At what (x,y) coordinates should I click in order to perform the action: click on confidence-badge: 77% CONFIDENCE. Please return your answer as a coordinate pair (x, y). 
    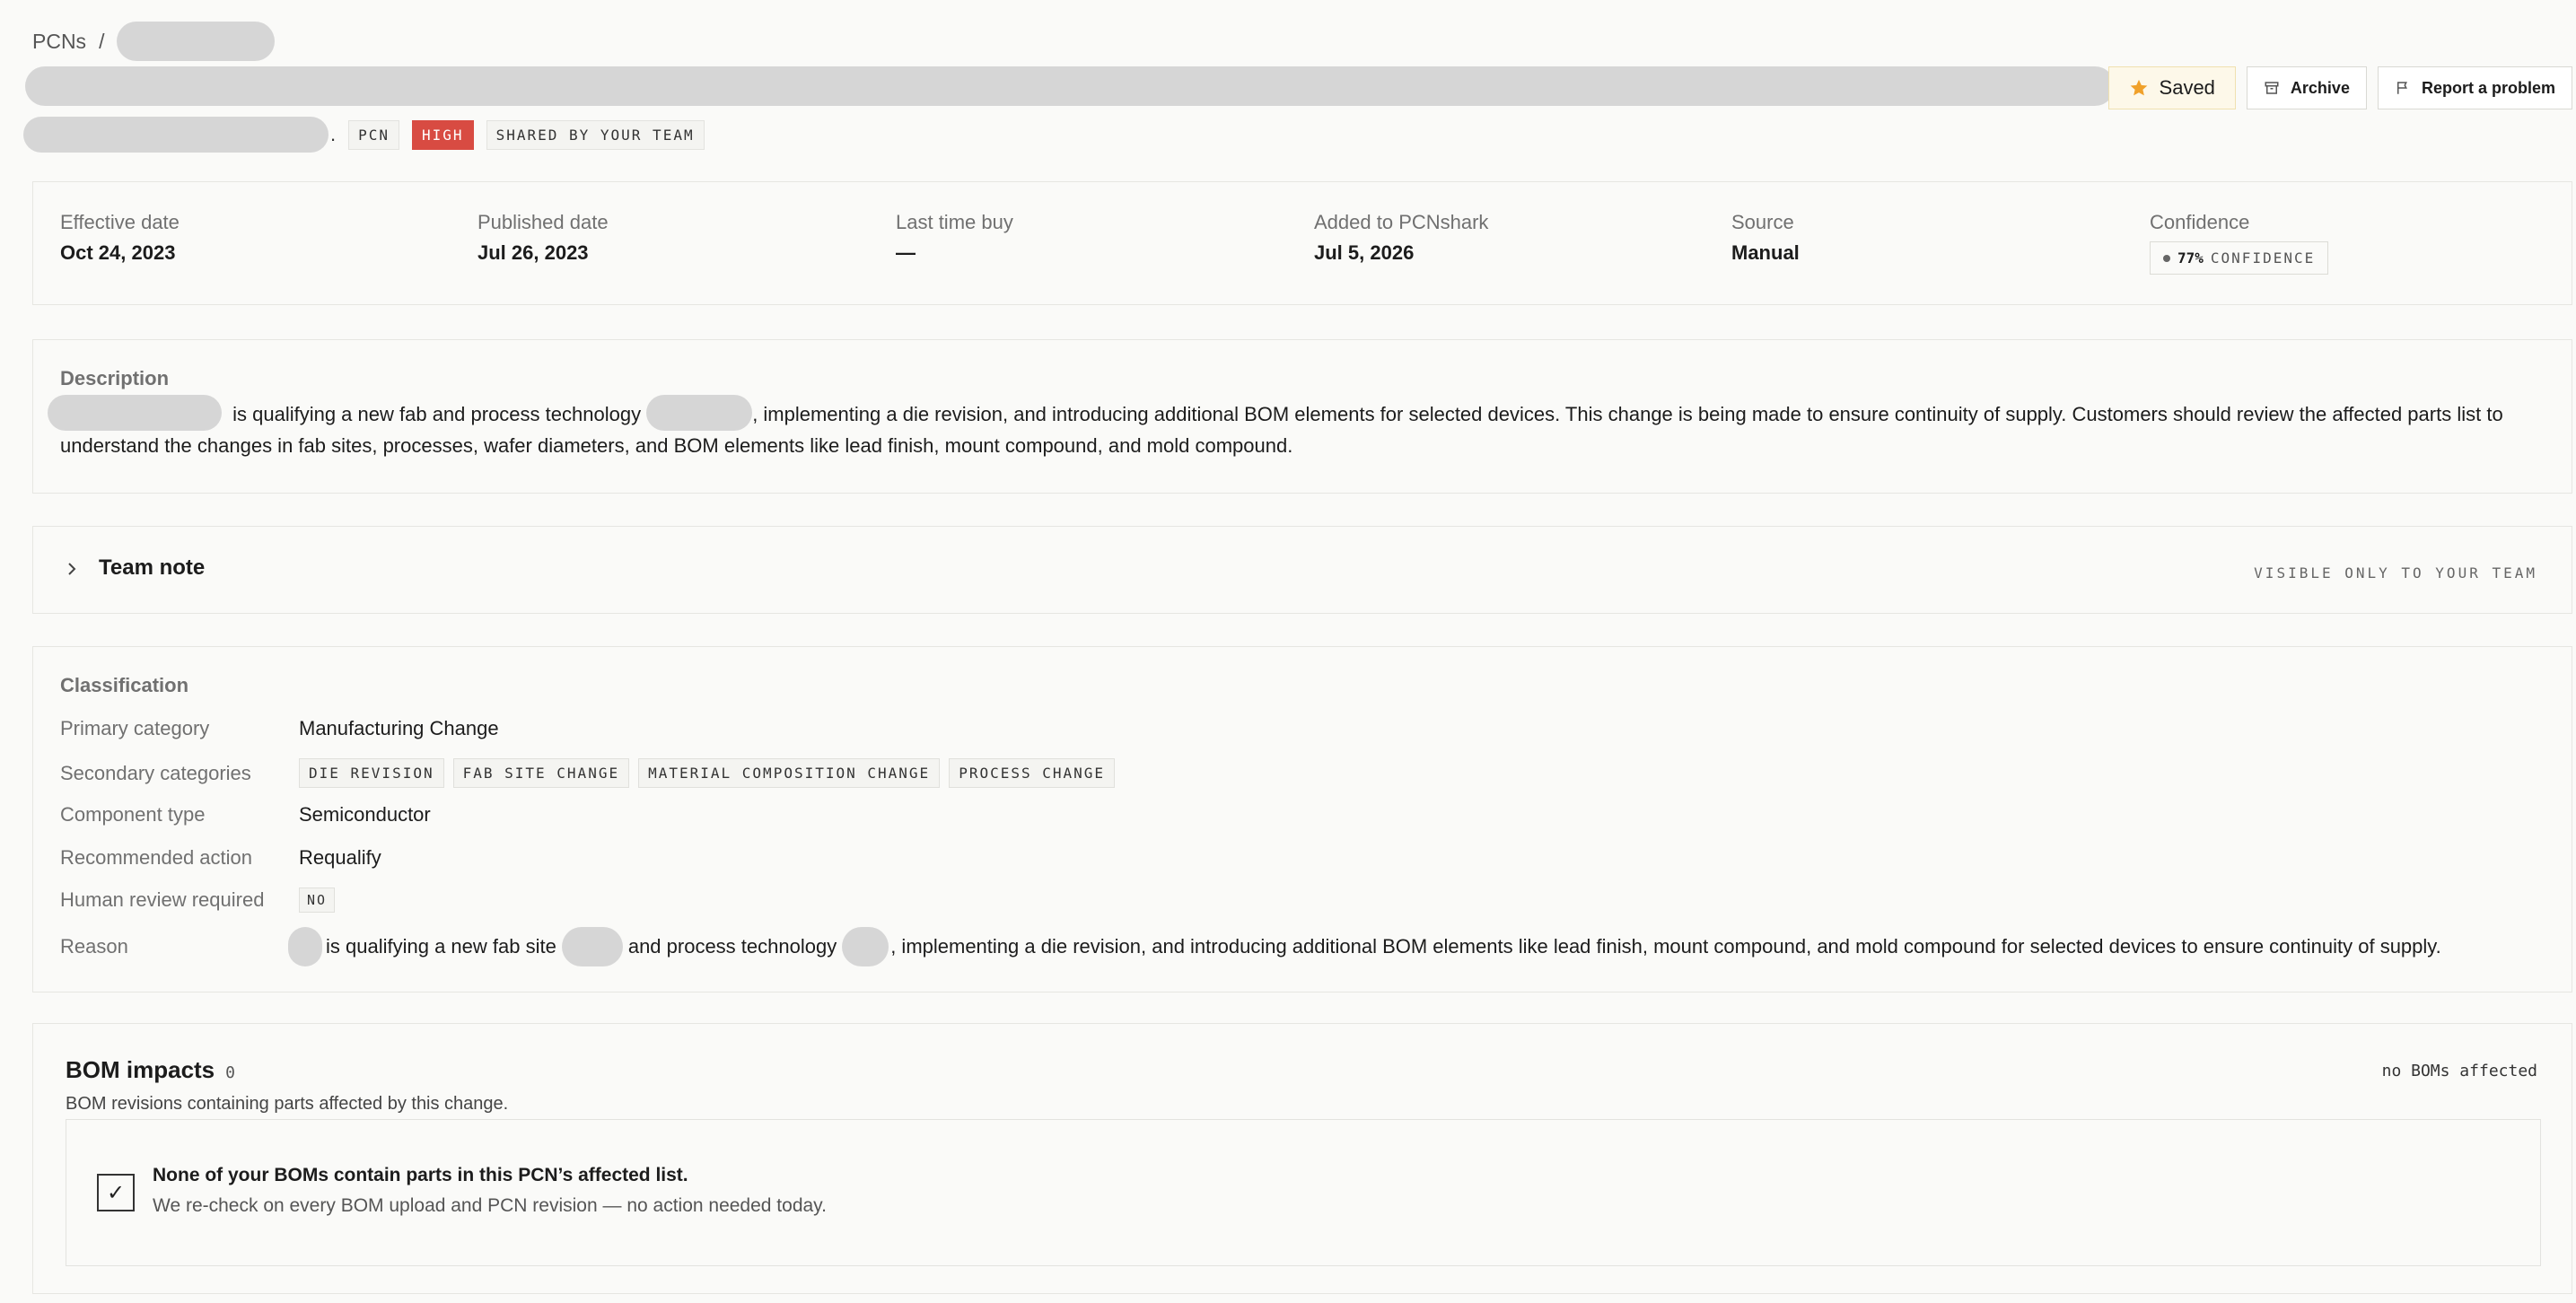
    Looking at the image, I should click on (2239, 258).